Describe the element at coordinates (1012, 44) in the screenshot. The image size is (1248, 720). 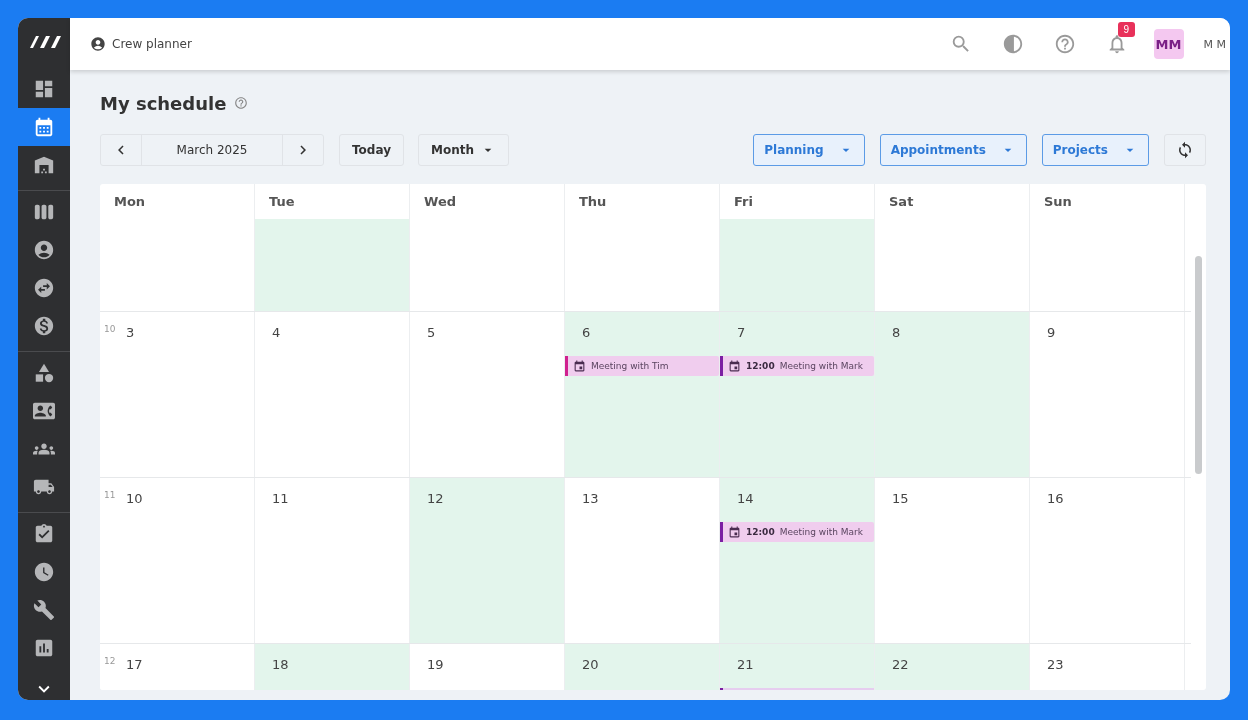
I see `contrast-icon` at that location.